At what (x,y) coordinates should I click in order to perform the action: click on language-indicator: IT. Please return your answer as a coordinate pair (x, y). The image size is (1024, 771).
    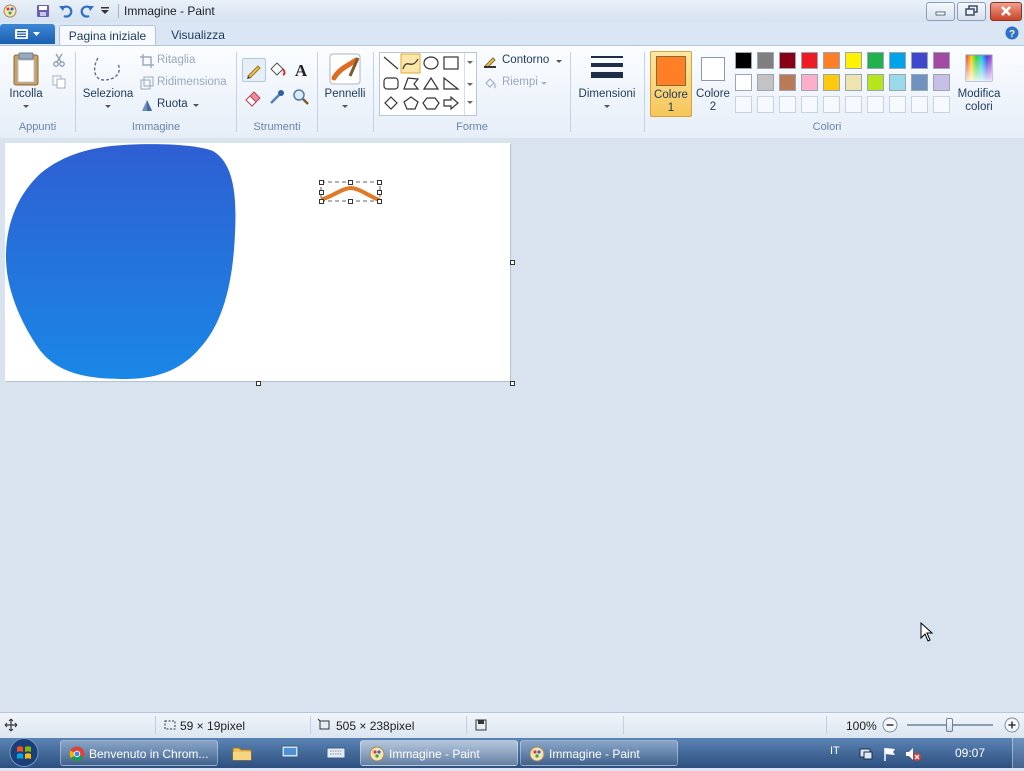
    Looking at the image, I should click on (835, 751).